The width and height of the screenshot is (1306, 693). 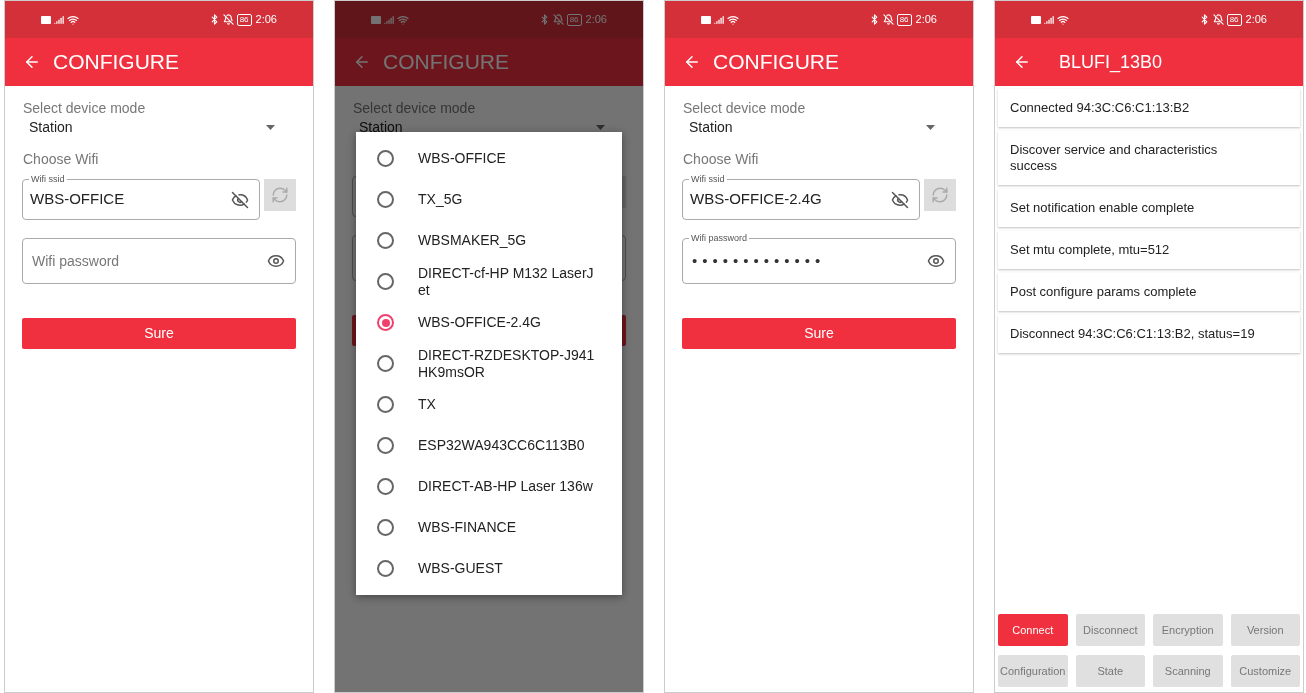 I want to click on action-button: Disconnect, so click(x=1110, y=630).